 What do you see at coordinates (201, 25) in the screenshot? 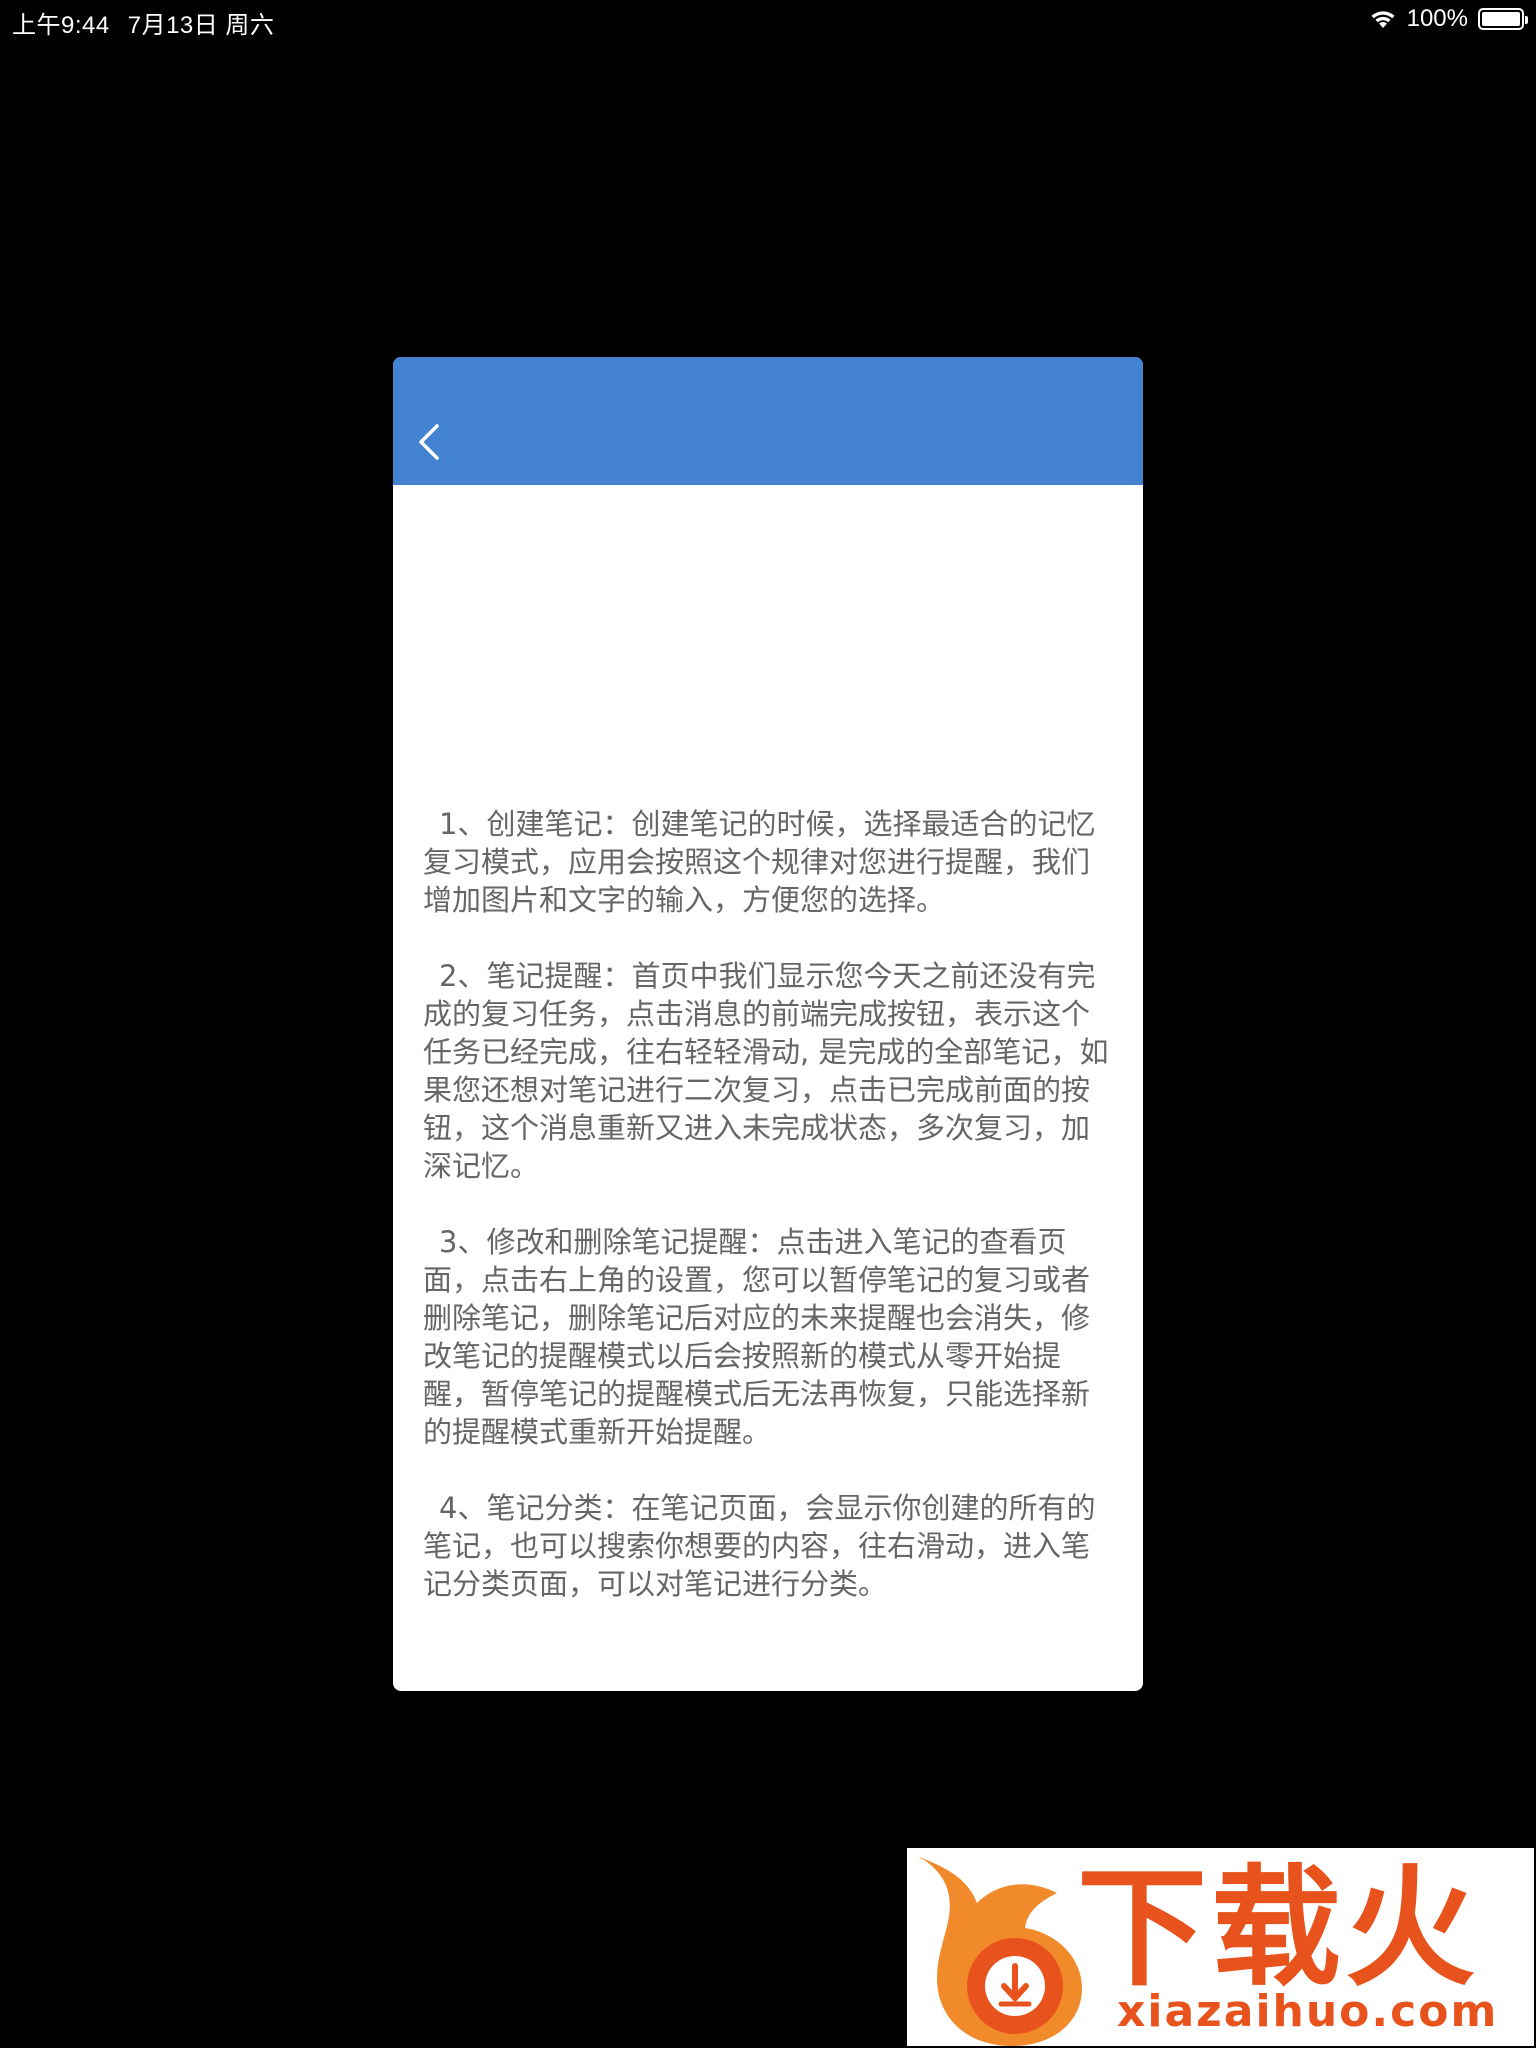
I see `status-date: 7月13日 周六` at bounding box center [201, 25].